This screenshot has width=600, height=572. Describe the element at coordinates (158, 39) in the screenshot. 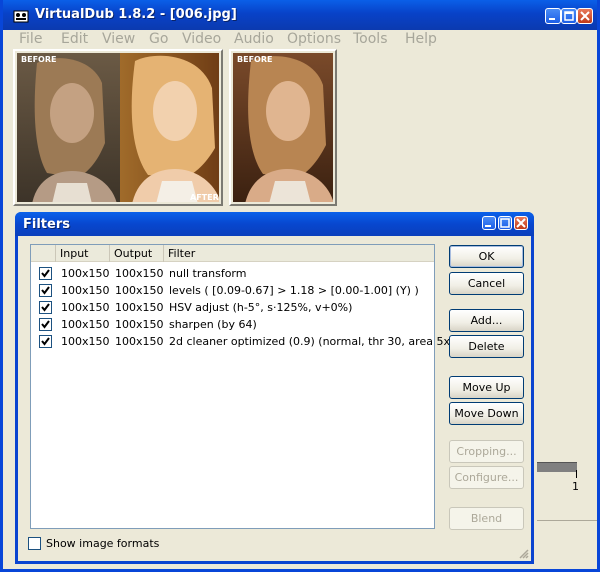

I see `menu-go: Go` at that location.